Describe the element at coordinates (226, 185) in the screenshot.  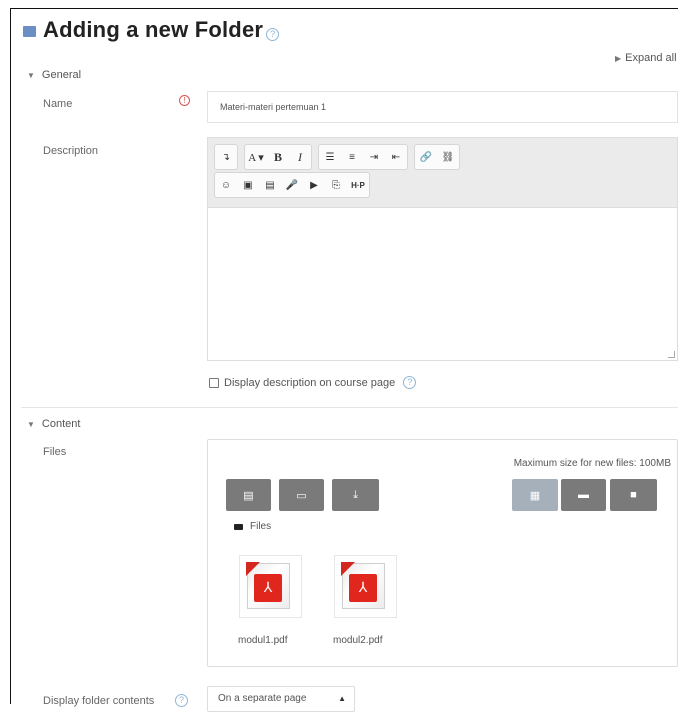
I see `emoticon-button: ☺` at that location.